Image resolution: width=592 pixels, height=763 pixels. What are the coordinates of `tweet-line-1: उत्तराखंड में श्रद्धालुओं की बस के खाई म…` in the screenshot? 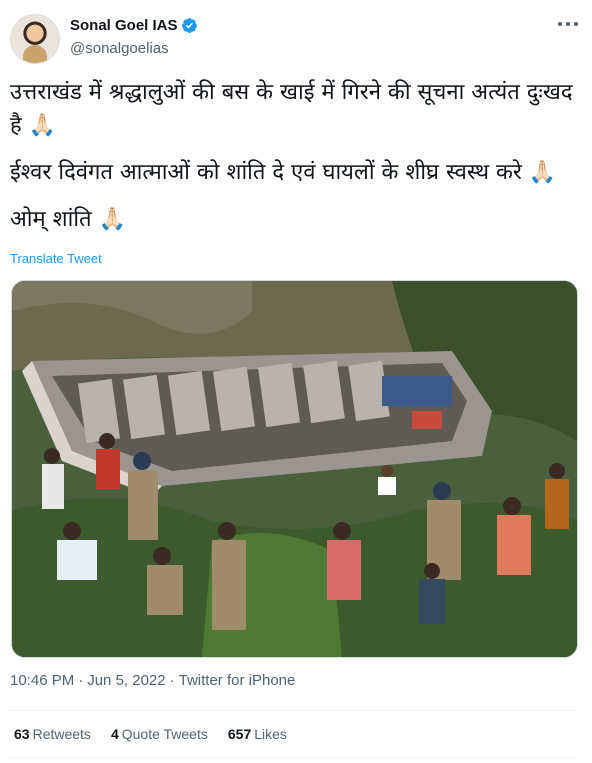 It's located at (291, 109).